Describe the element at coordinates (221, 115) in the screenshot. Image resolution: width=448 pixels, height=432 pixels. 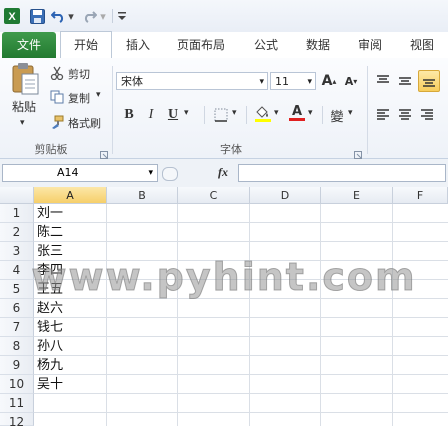
I see `border-icon` at that location.